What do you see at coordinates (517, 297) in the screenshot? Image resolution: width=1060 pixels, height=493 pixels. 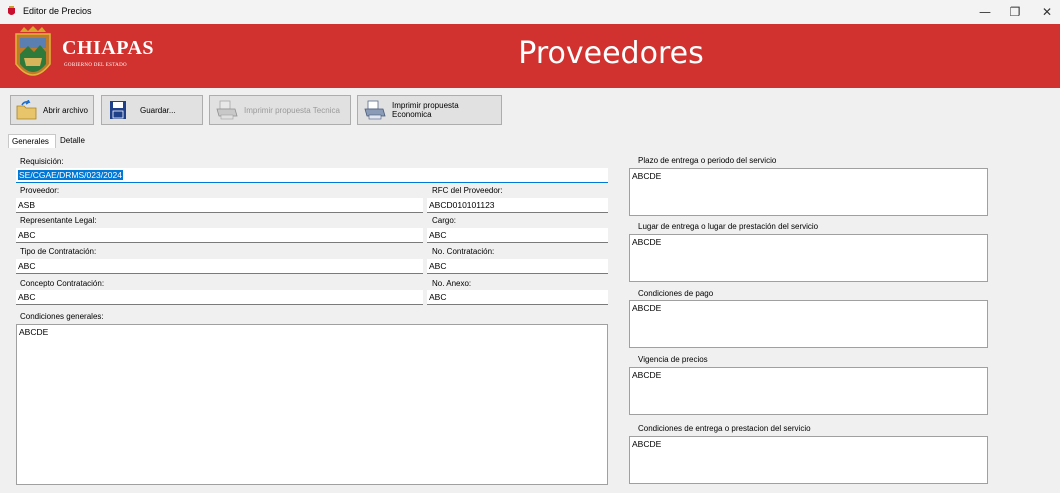 I see `no-anexo-field: ABC` at bounding box center [517, 297].